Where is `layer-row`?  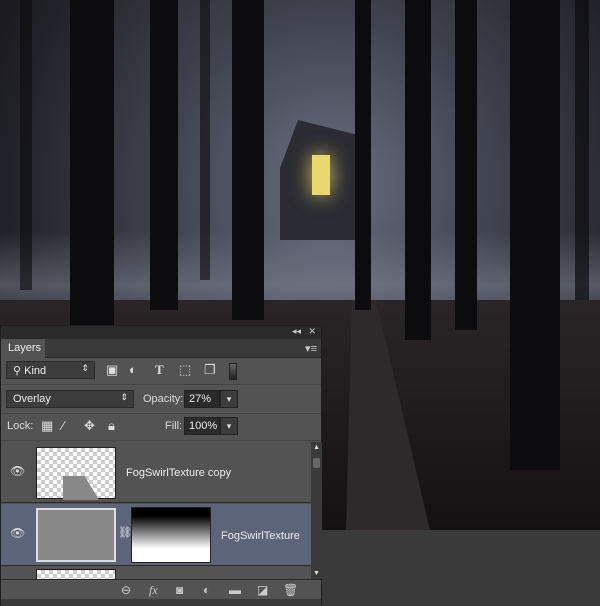
layer-row is located at coordinates (156, 573).